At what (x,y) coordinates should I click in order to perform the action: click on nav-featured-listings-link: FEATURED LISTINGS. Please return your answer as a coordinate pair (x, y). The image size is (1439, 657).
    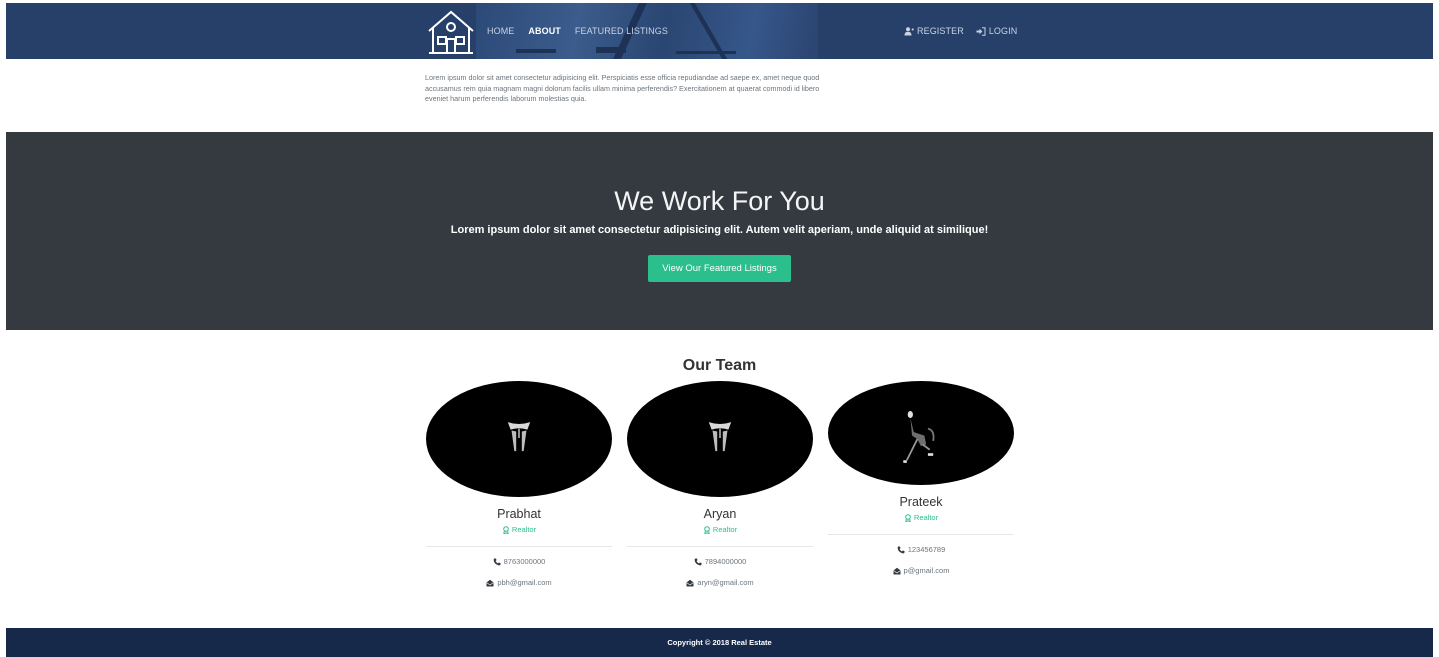
    Looking at the image, I should click on (621, 31).